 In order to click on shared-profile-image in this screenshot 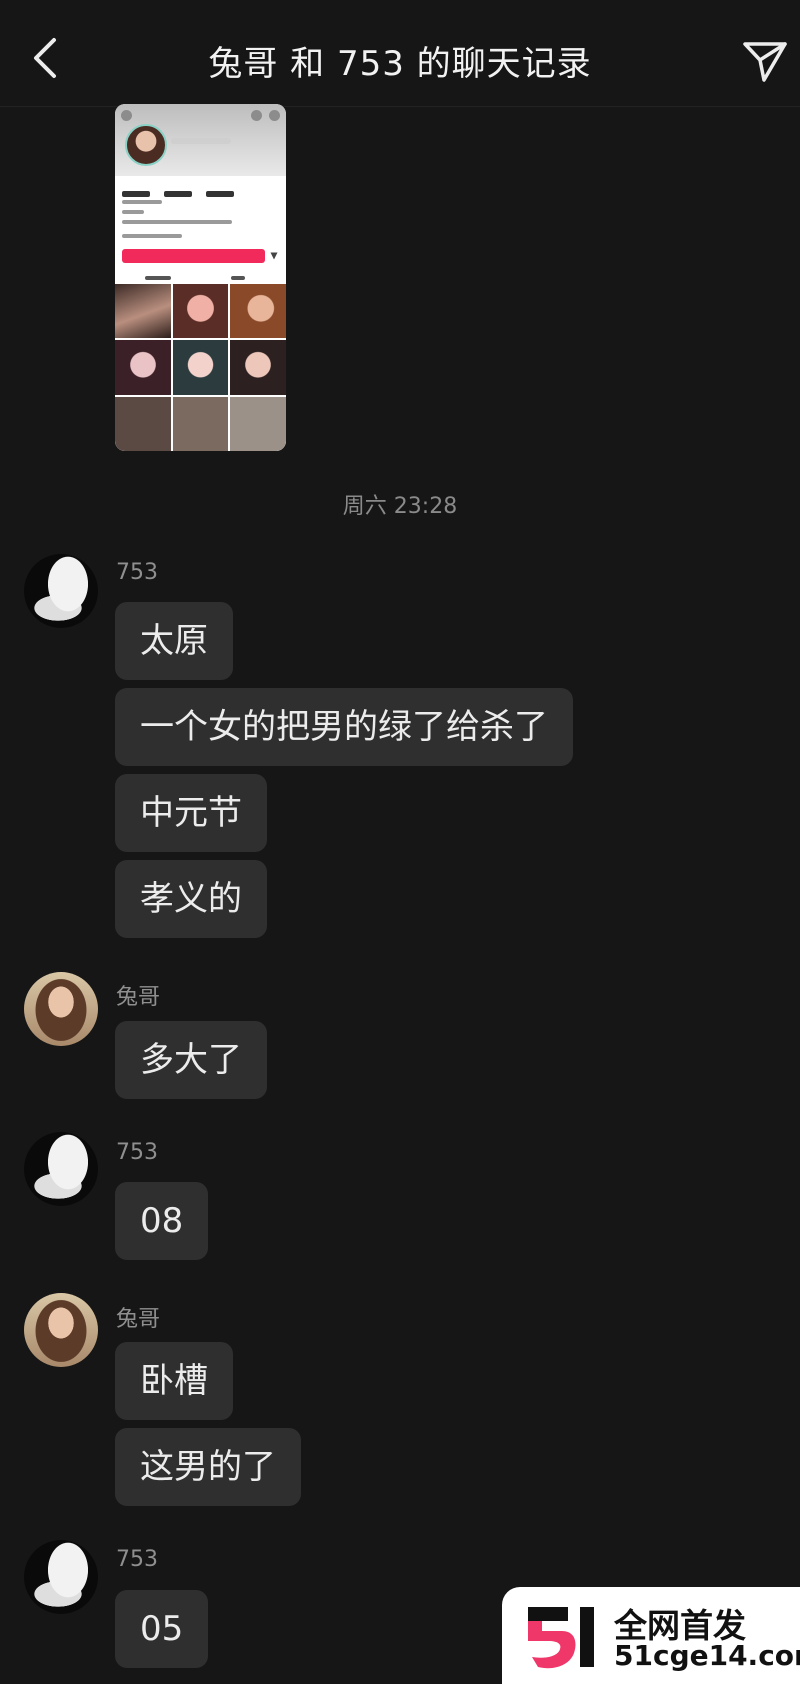, I will do `click(200, 277)`.